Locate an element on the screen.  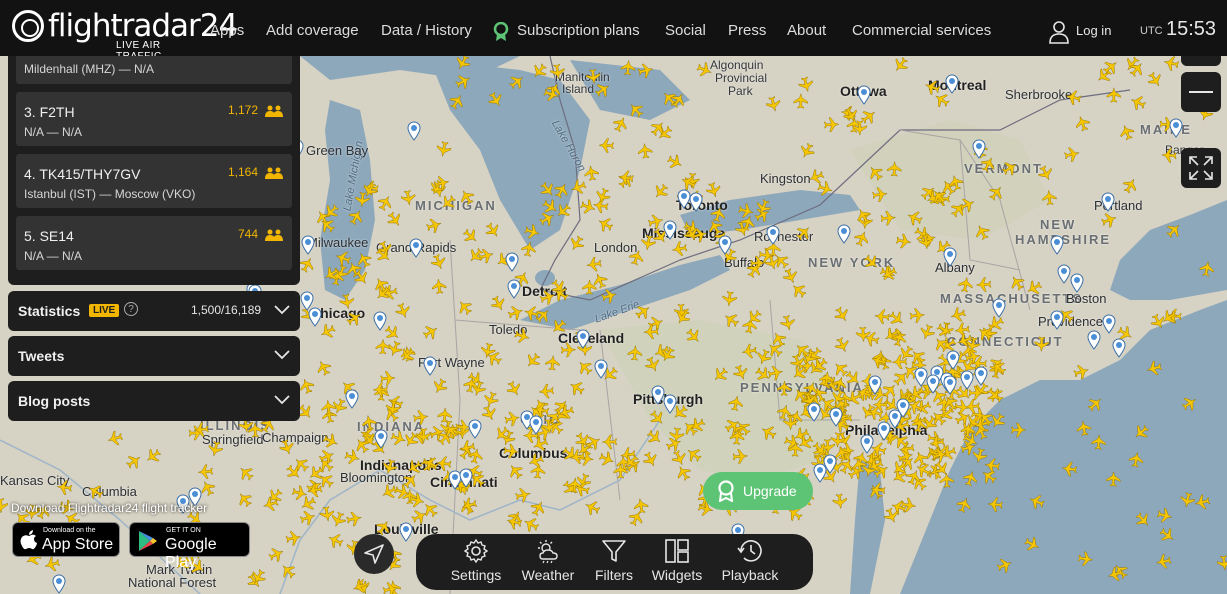
flight-card: 5. SE14 N/A — N/A 744 is located at coordinates (154, 243).